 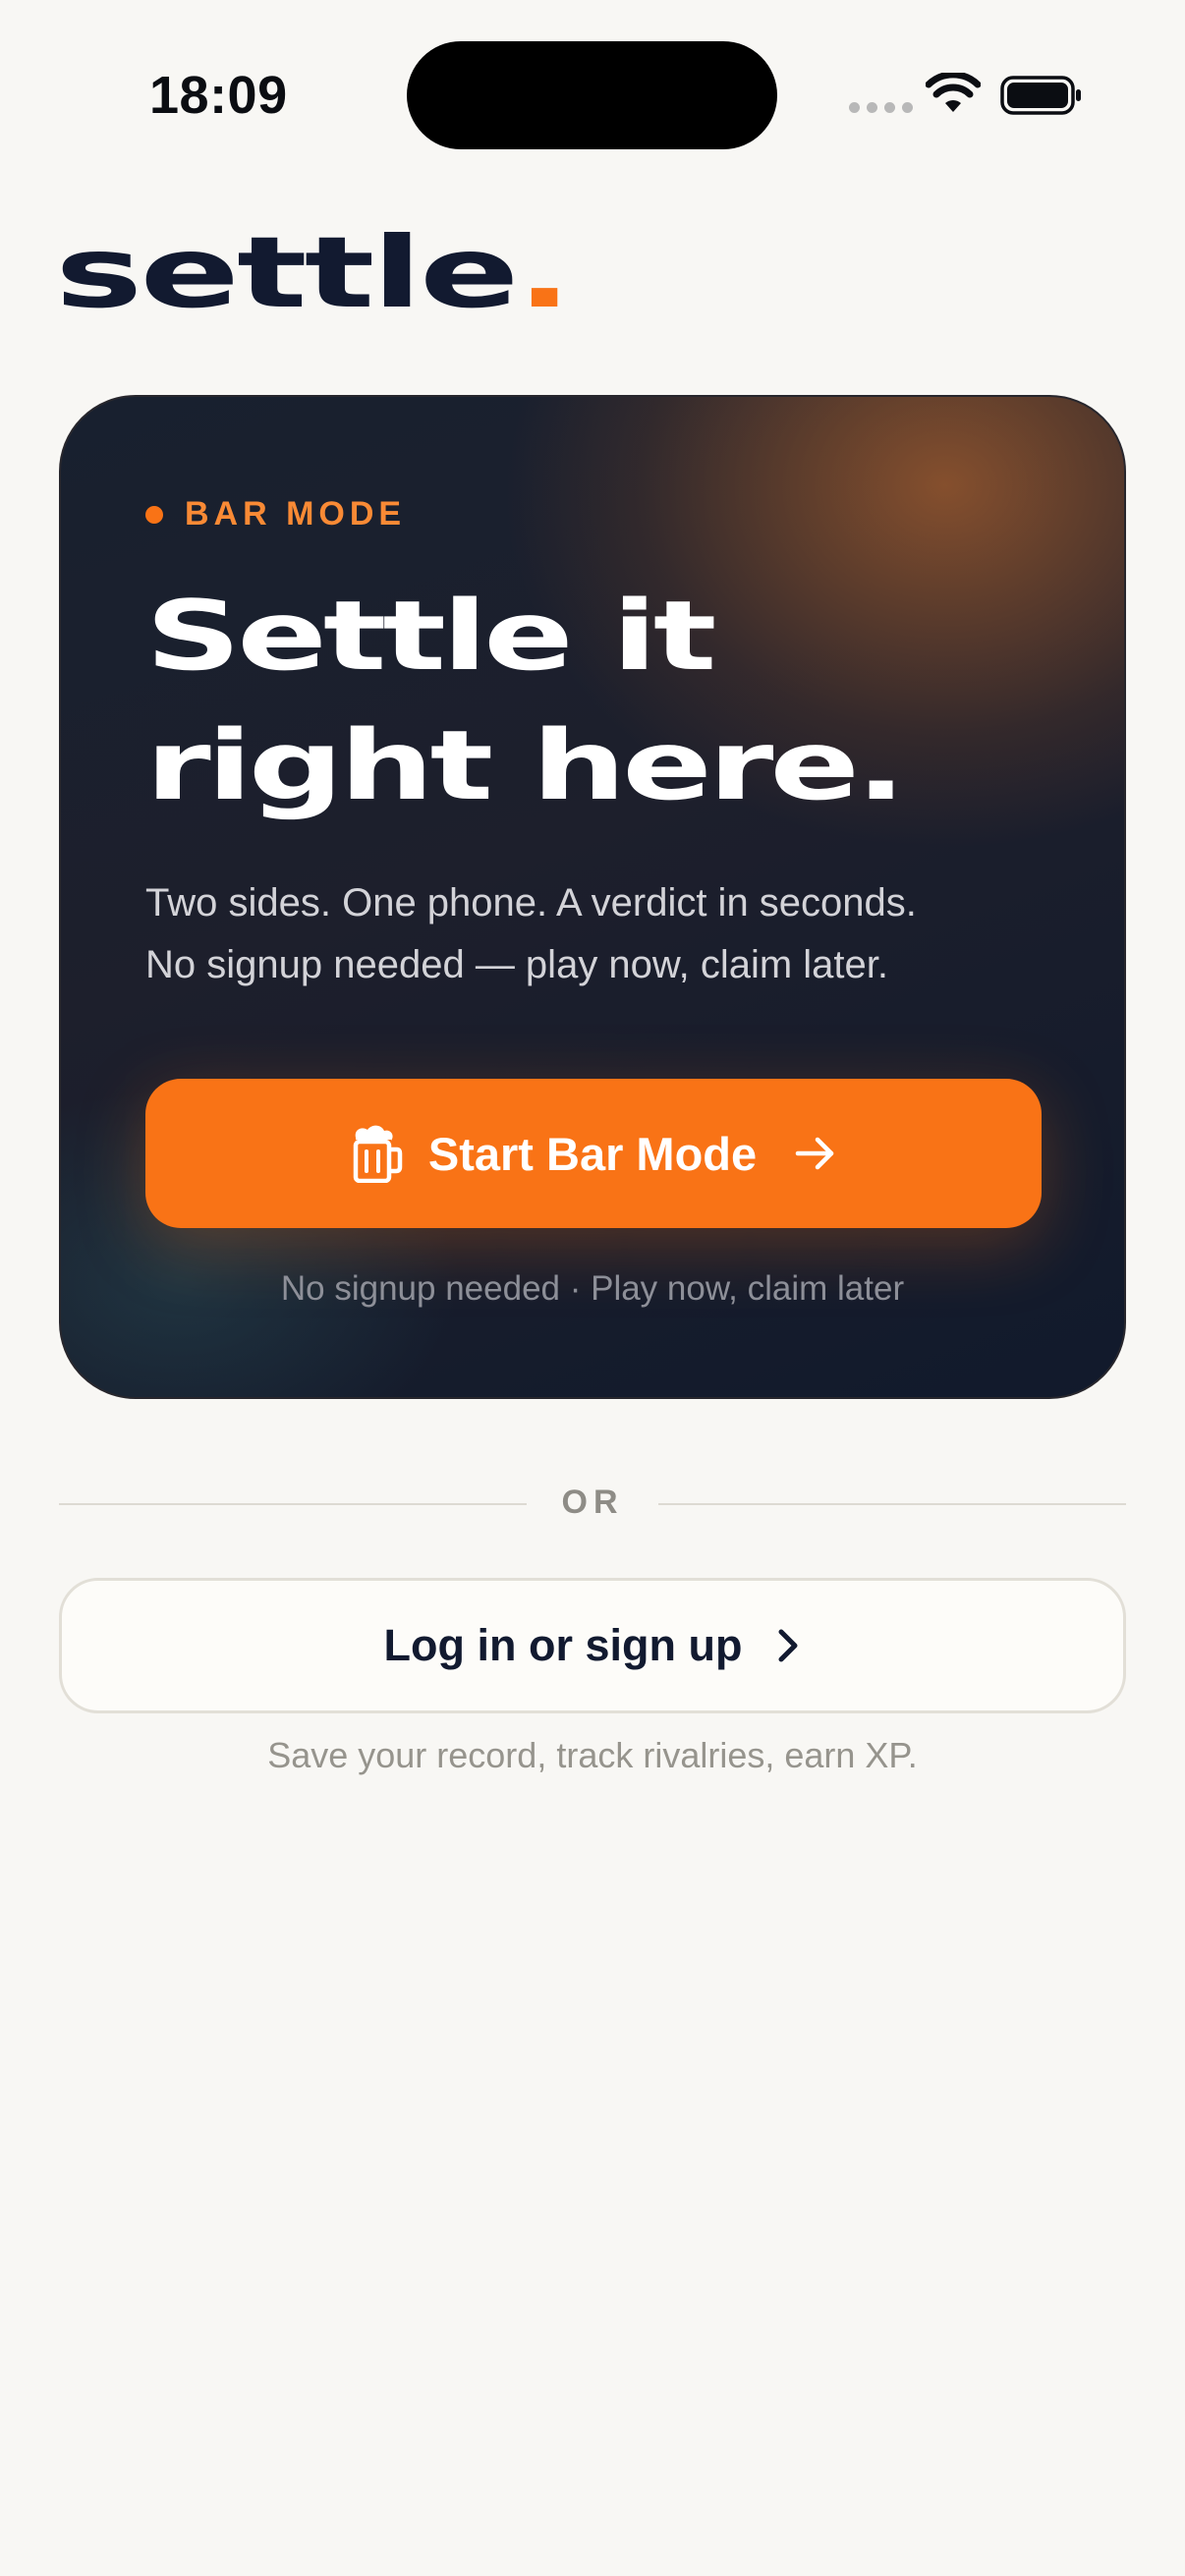 I want to click on start-bar-mode-button: Start Bar Mode, so click(x=594, y=1153).